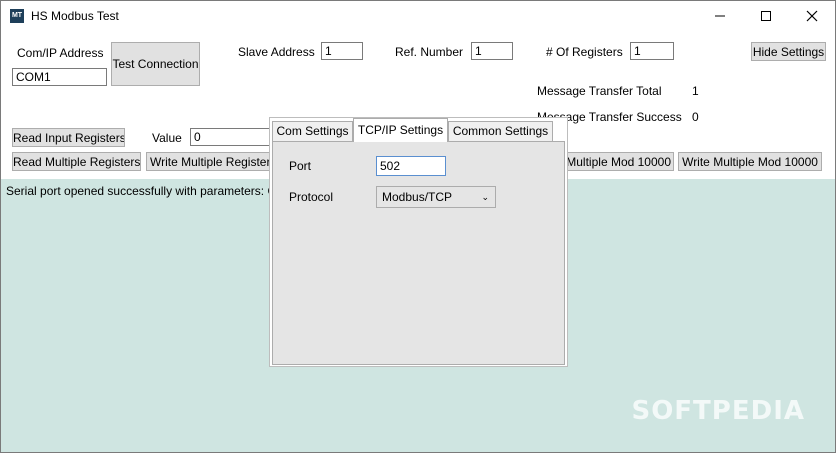  I want to click on app-icon: MT, so click(17, 16).